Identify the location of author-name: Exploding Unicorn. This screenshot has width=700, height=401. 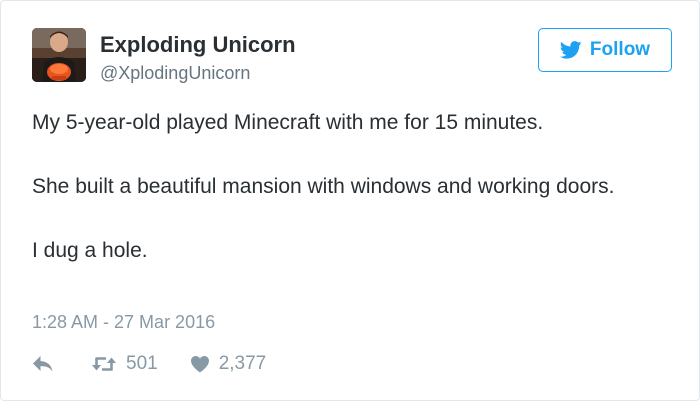
(198, 45).